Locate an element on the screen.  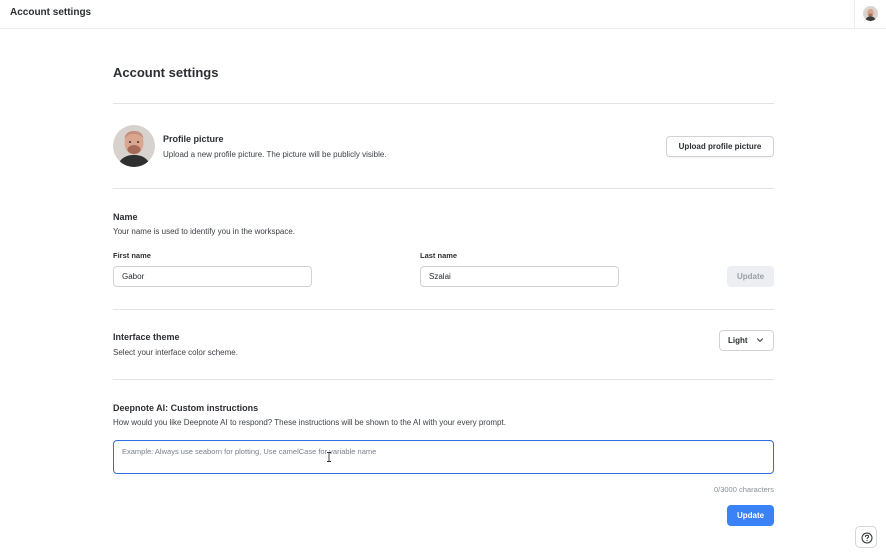
top-bar: Account settings is located at coordinates (443, 14).